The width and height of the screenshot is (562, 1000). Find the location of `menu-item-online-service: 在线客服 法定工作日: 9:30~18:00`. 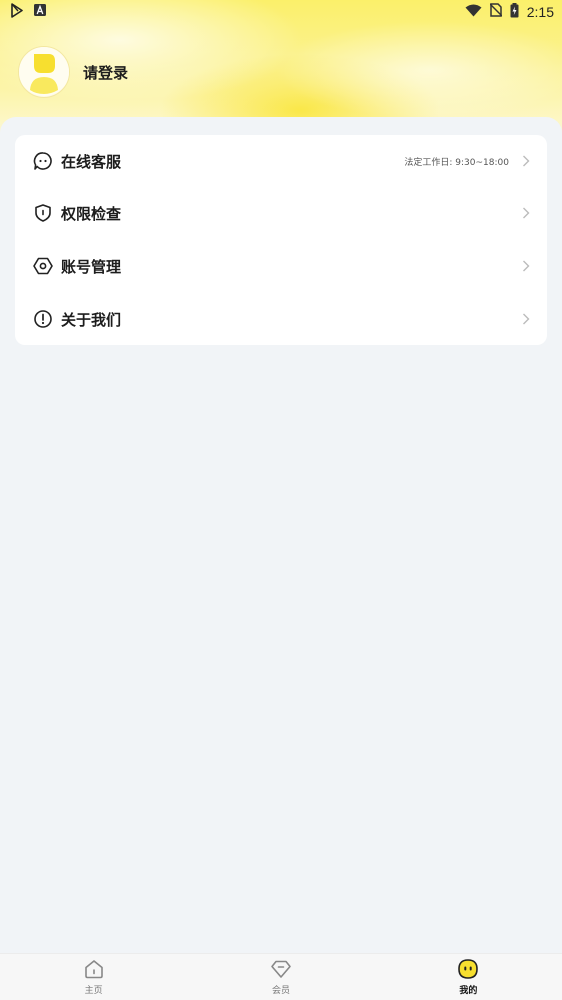

menu-item-online-service: 在线客服 法定工作日: 9:30~18:00 is located at coordinates (281, 161).